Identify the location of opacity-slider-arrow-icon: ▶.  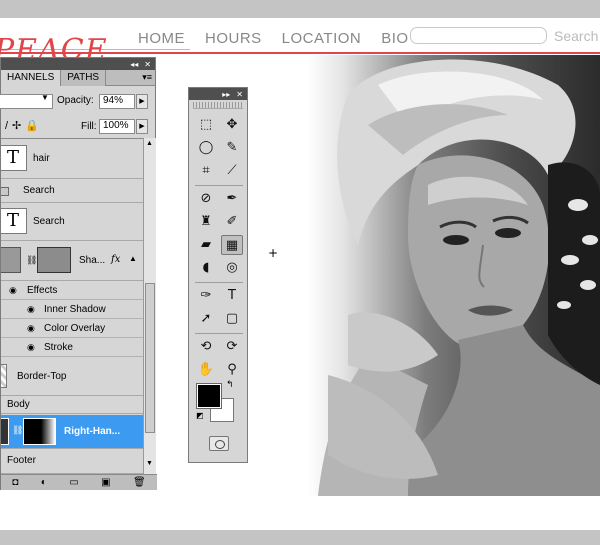
(142, 101).